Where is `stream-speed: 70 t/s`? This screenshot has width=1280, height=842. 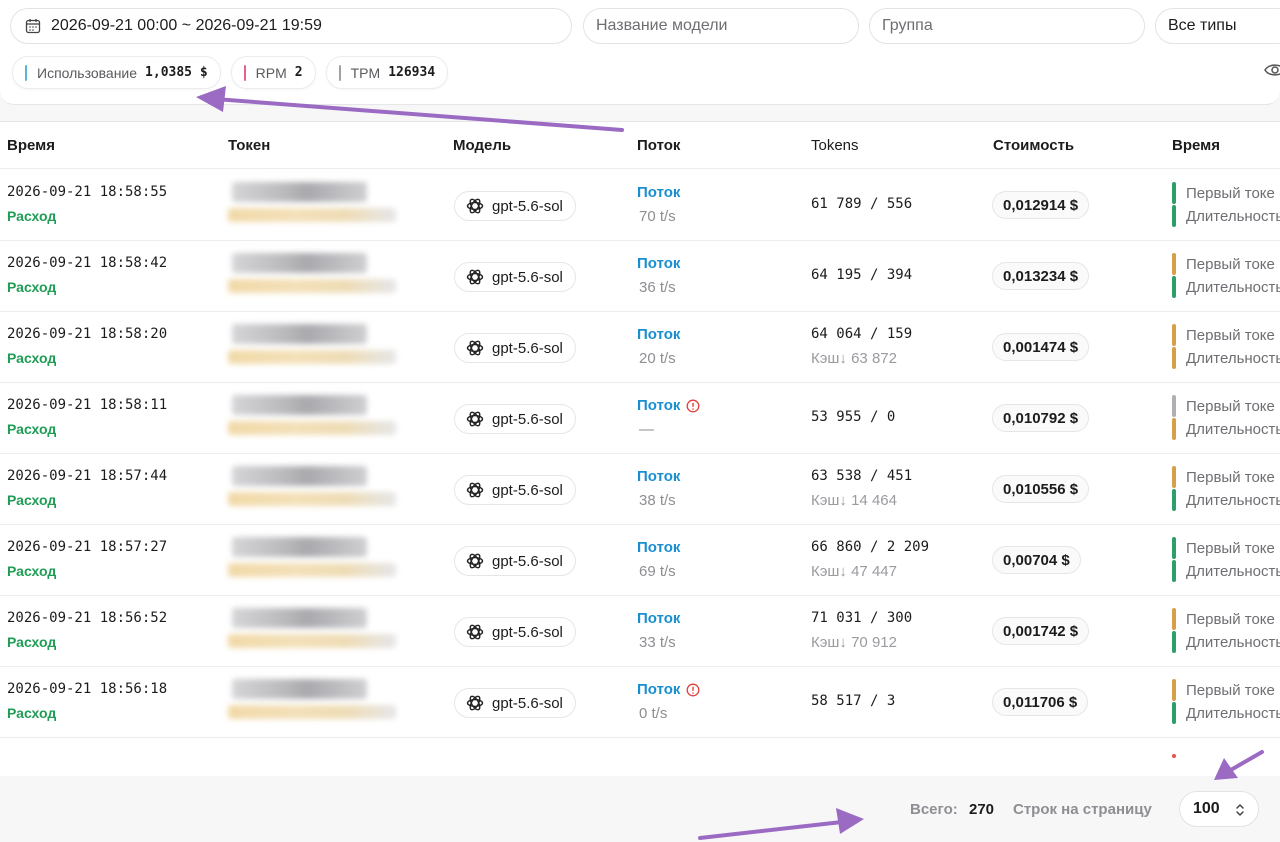 stream-speed: 70 t/s is located at coordinates (657, 216).